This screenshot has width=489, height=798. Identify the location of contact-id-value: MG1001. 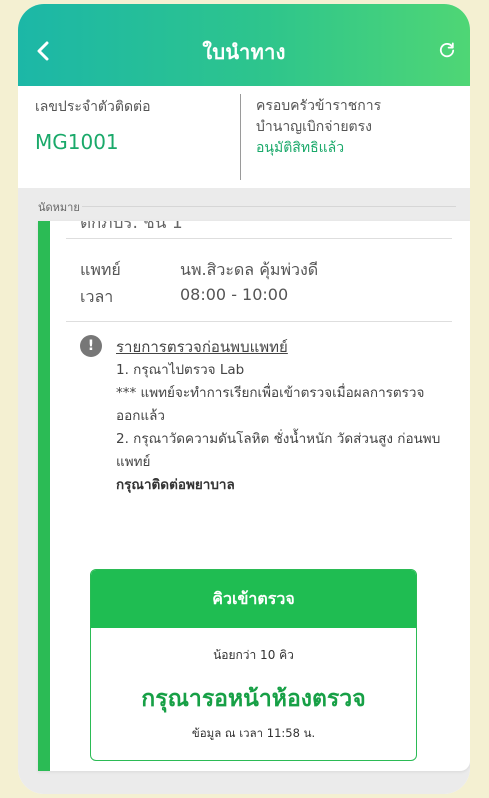
(77, 142).